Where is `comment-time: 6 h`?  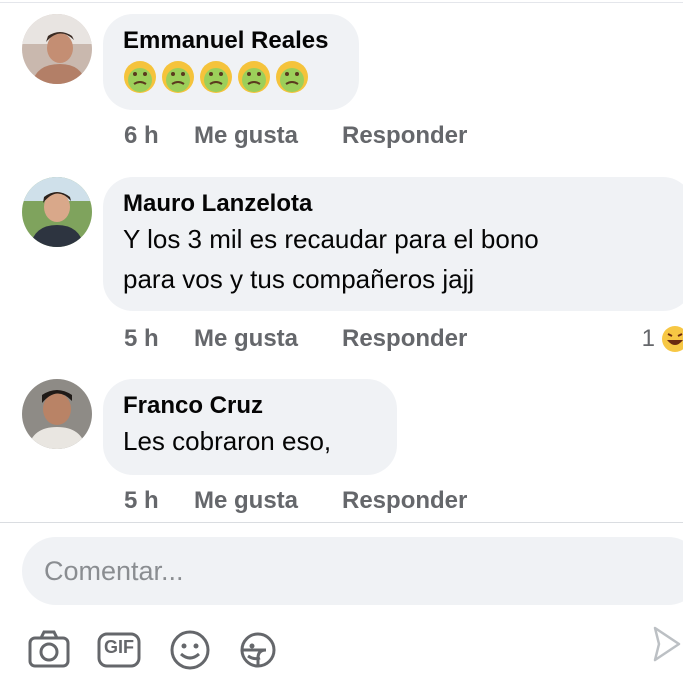 comment-time: 6 h is located at coordinates (159, 136).